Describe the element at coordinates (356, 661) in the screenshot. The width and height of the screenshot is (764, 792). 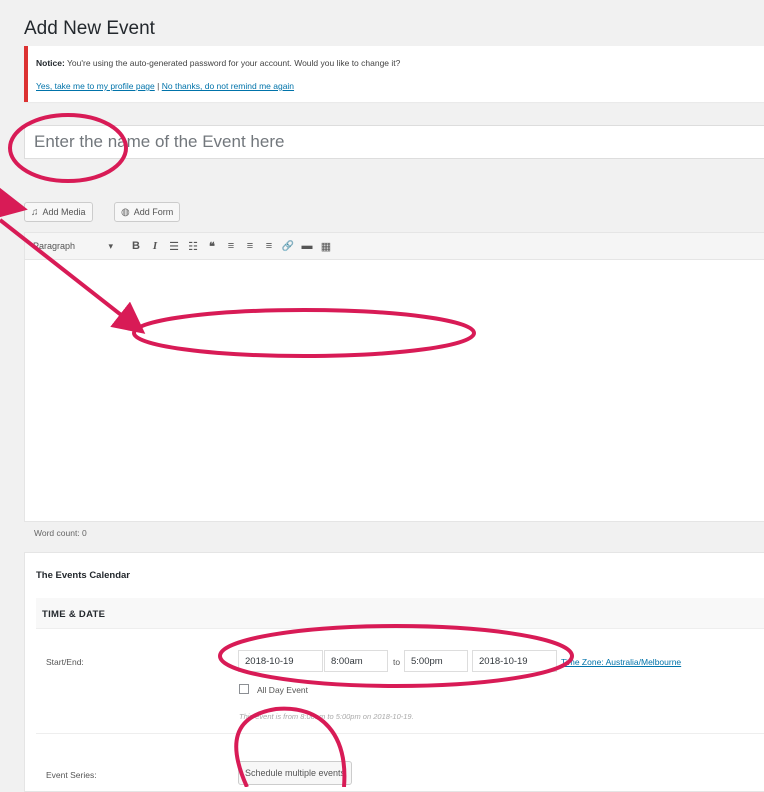
I see `start-time-input: 8:00am` at that location.